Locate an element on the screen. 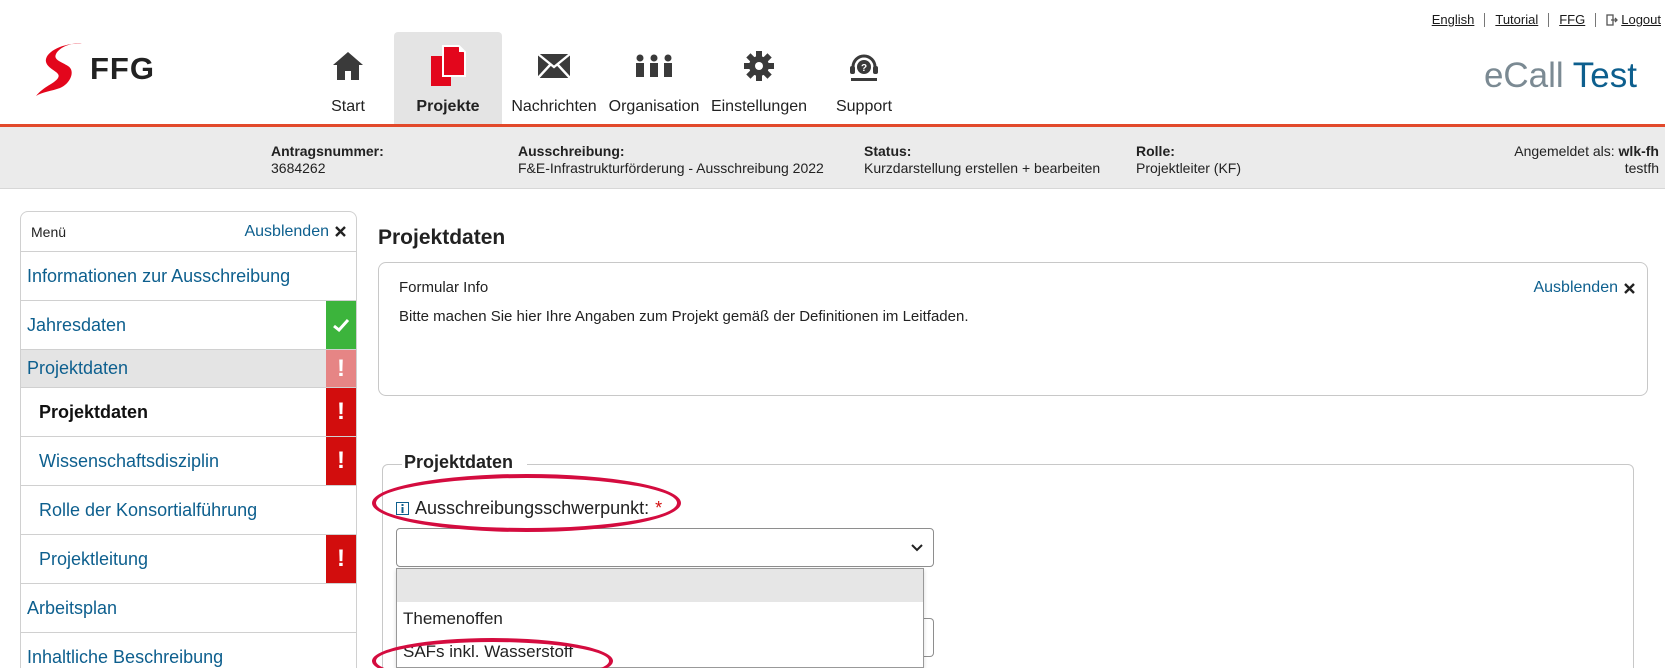  ausschreibung-label: Ausschreibung: is located at coordinates (571, 151).